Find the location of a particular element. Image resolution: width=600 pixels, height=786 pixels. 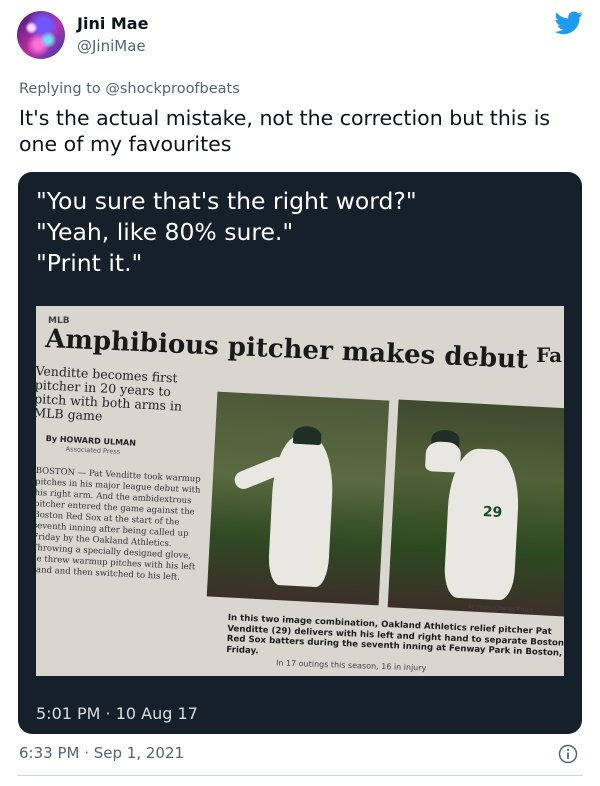

divider is located at coordinates (300, 775).